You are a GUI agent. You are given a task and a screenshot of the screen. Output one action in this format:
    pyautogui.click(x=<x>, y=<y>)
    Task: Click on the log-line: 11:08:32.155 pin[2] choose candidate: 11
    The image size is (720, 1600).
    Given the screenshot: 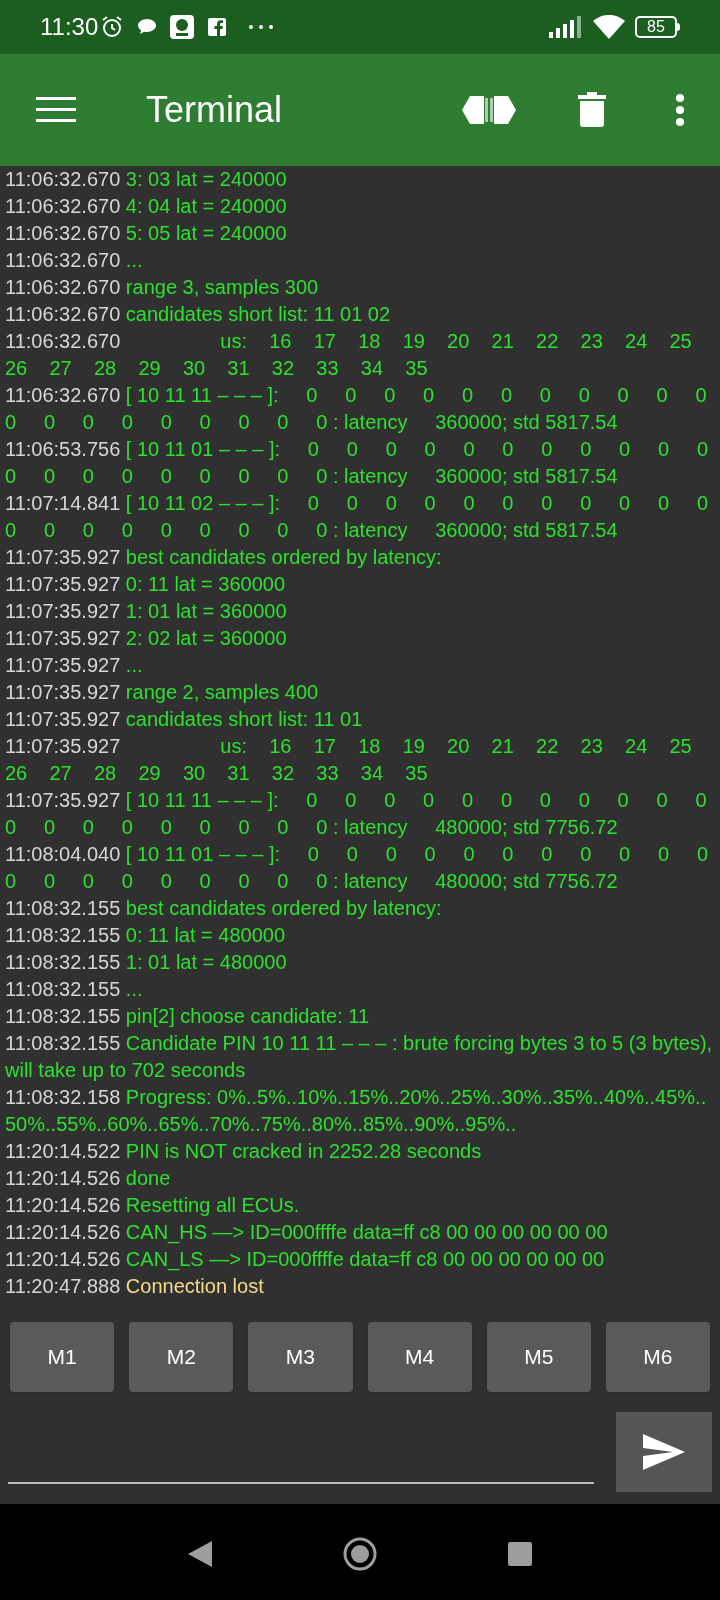 What is the action you would take?
    pyautogui.click(x=187, y=1016)
    